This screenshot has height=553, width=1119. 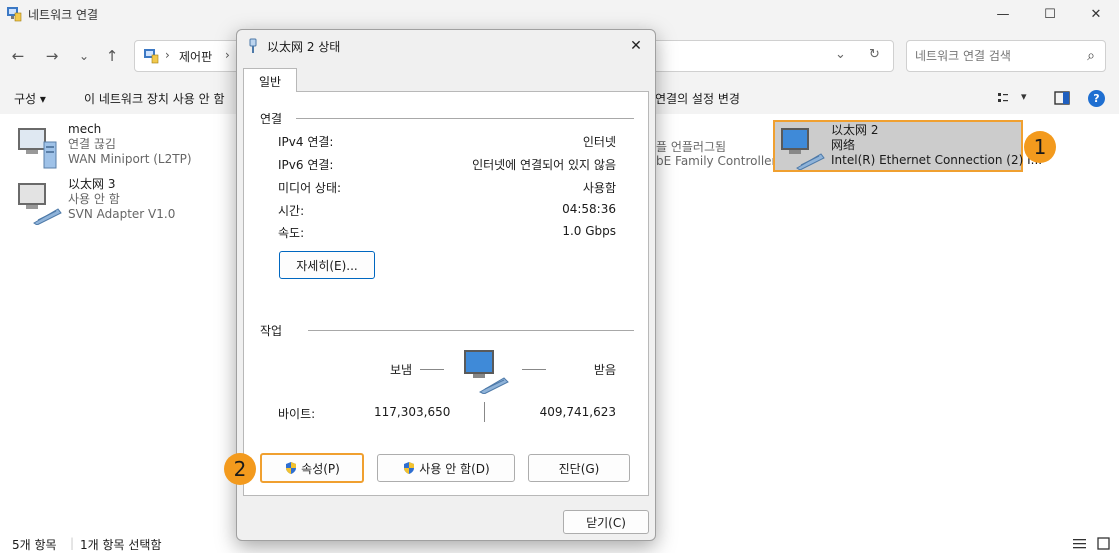 What do you see at coordinates (40, 204) in the screenshot?
I see `ethernet-disabled-icon` at bounding box center [40, 204].